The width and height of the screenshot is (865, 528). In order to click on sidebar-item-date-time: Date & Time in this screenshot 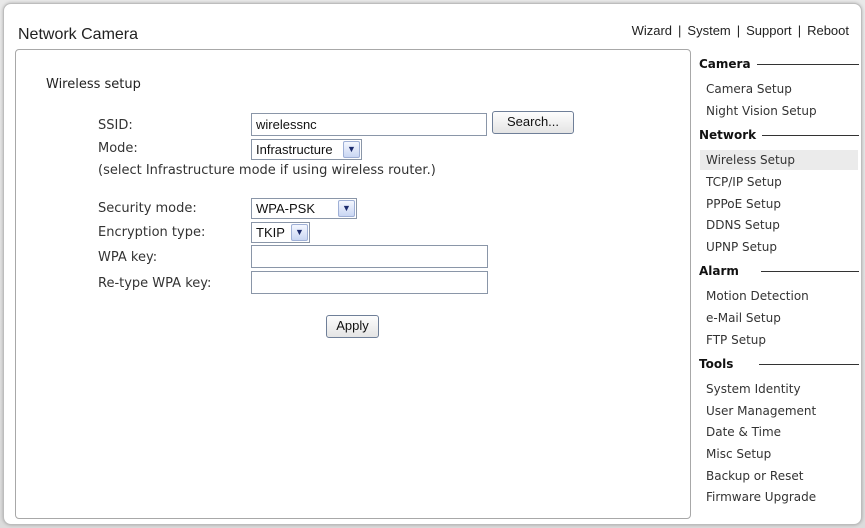, I will do `click(779, 432)`.